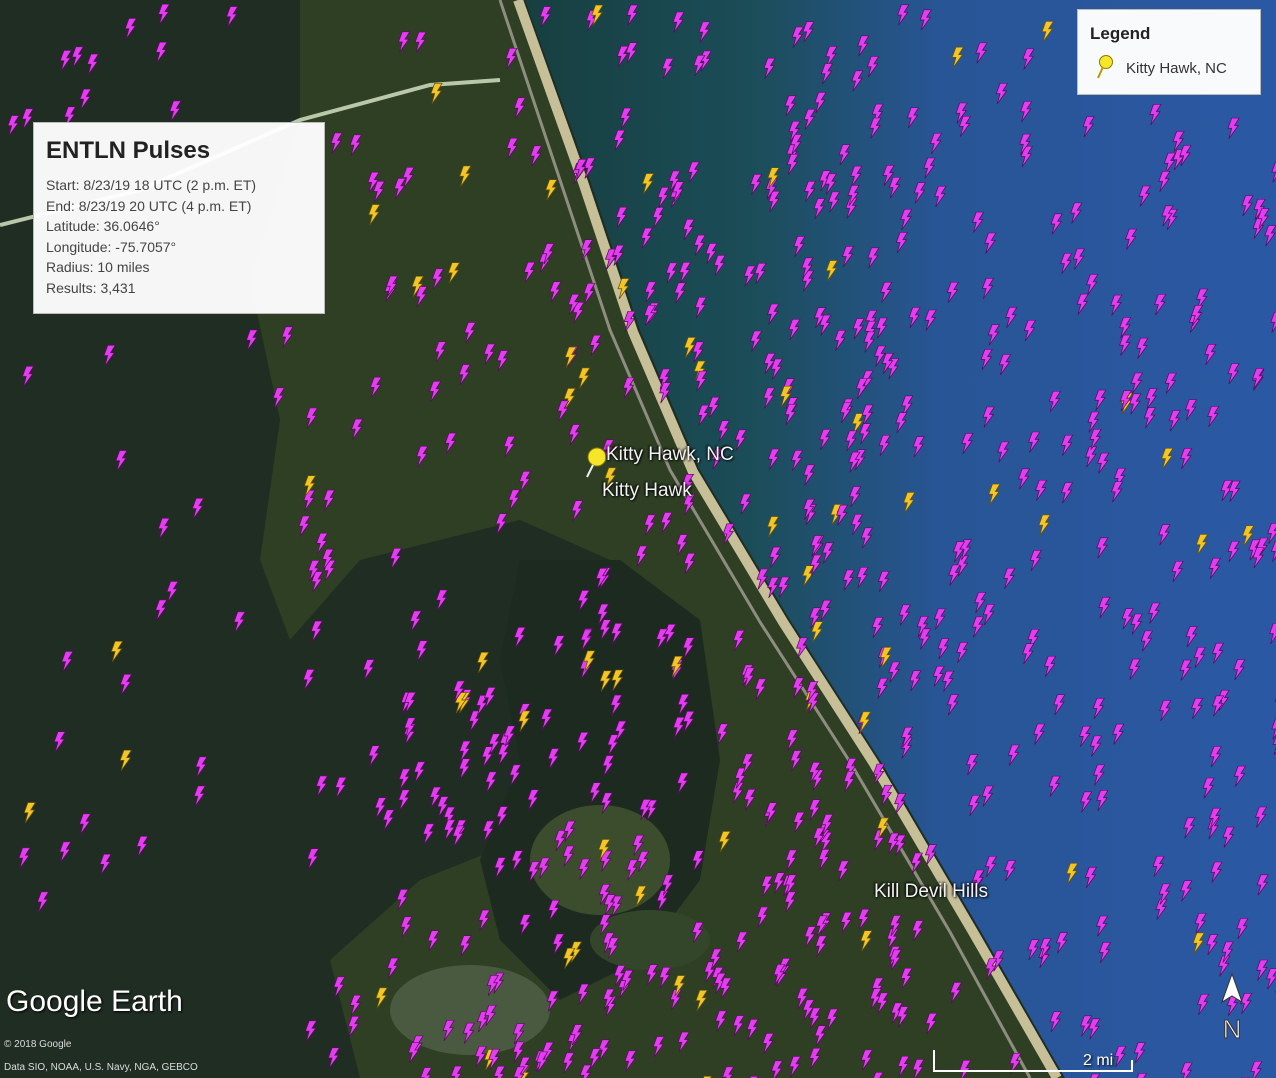 This screenshot has height=1078, width=1276. I want to click on town-label-kitty-hawk: Kitty Hawk, so click(647, 490).